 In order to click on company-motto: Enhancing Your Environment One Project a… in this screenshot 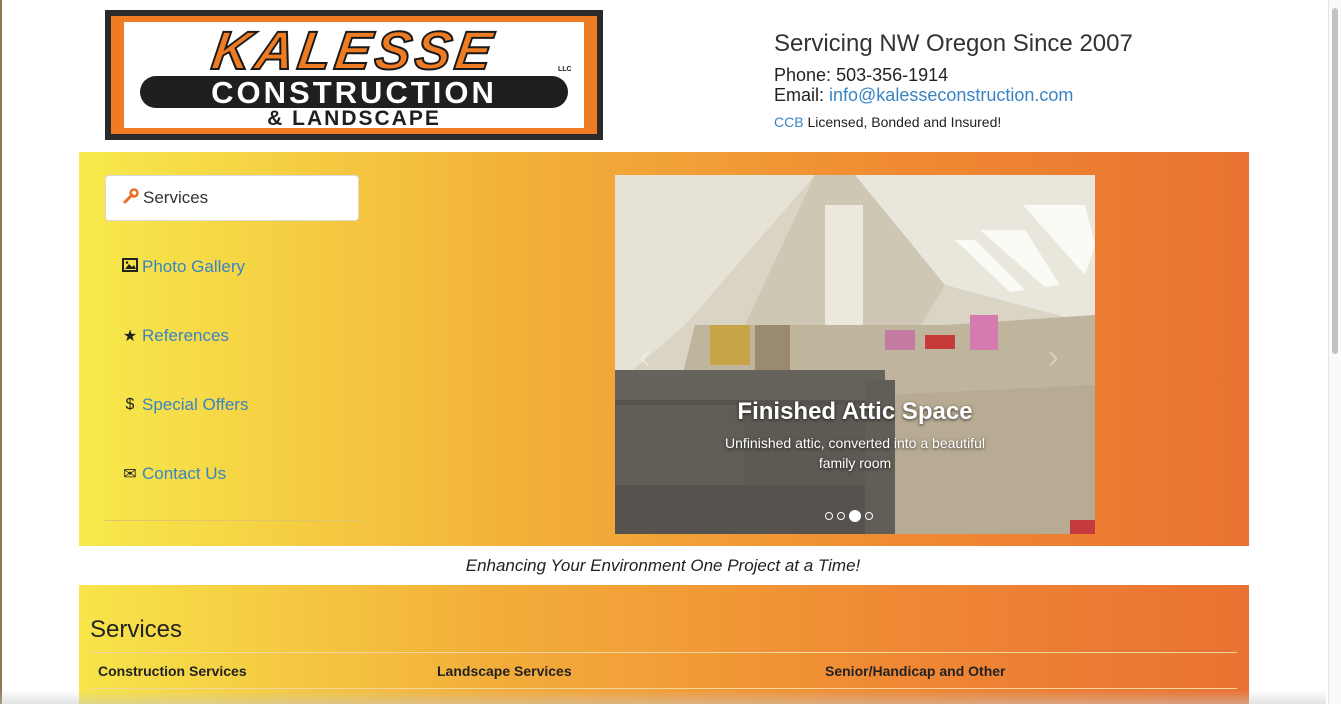, I will do `click(663, 565)`.